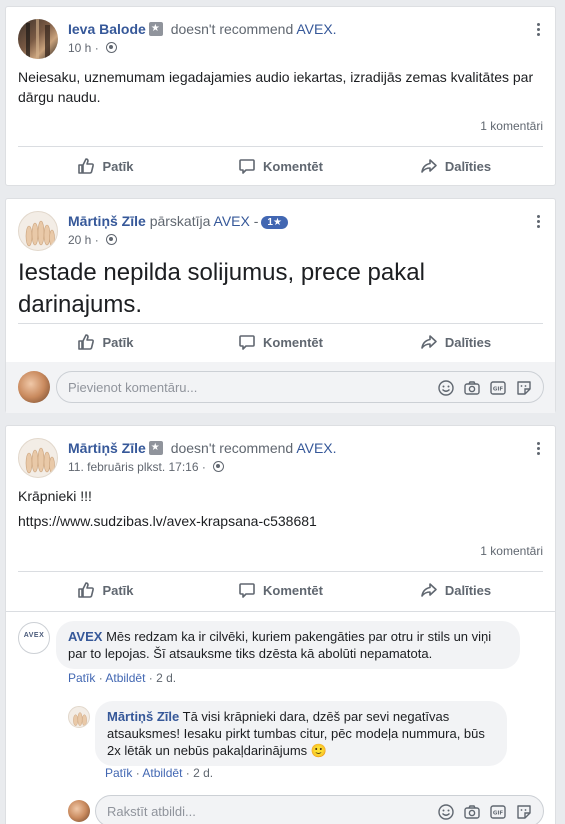  I want to click on comment-like-link: Patīk, so click(81, 678).